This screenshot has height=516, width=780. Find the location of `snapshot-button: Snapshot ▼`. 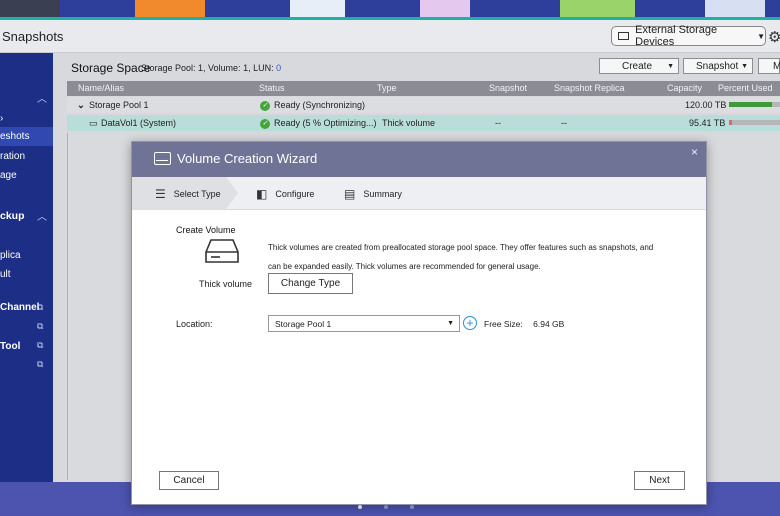

snapshot-button: Snapshot ▼ is located at coordinates (718, 66).